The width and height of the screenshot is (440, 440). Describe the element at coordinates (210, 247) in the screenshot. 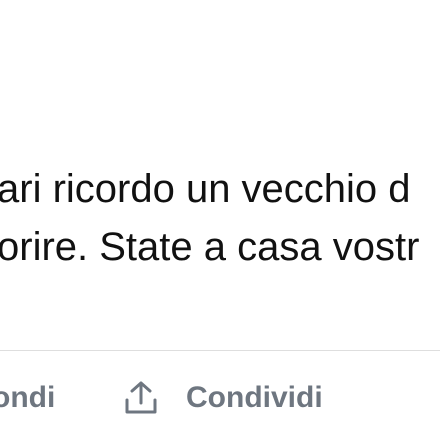

I see `post-text-line-2: orire. State a casa vostr` at that location.